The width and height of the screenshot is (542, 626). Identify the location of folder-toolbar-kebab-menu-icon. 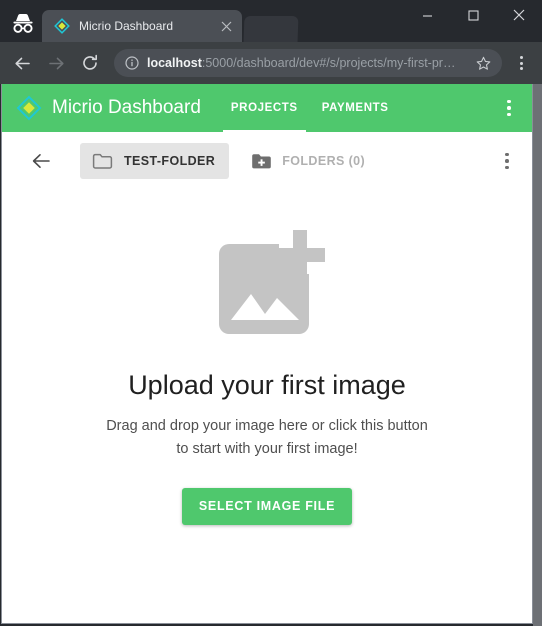
(507, 161).